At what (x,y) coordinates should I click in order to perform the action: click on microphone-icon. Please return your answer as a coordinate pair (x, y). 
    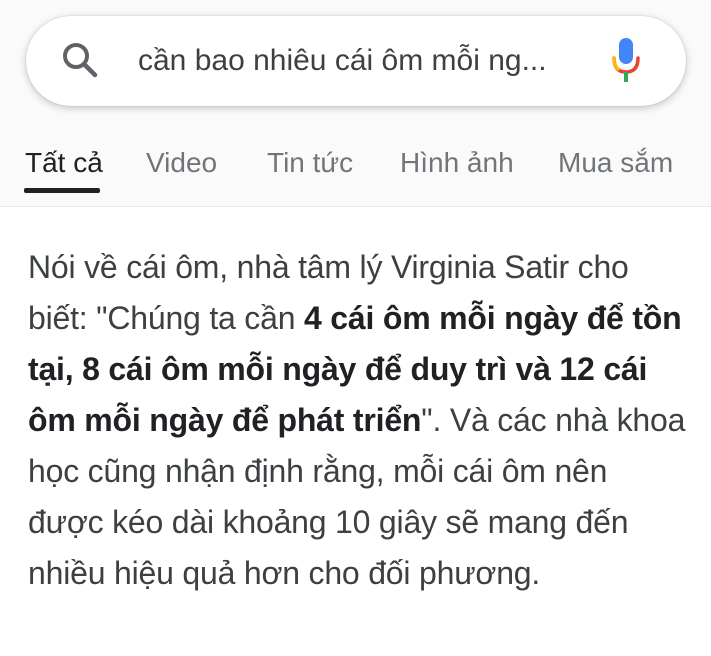
    Looking at the image, I should click on (626, 61).